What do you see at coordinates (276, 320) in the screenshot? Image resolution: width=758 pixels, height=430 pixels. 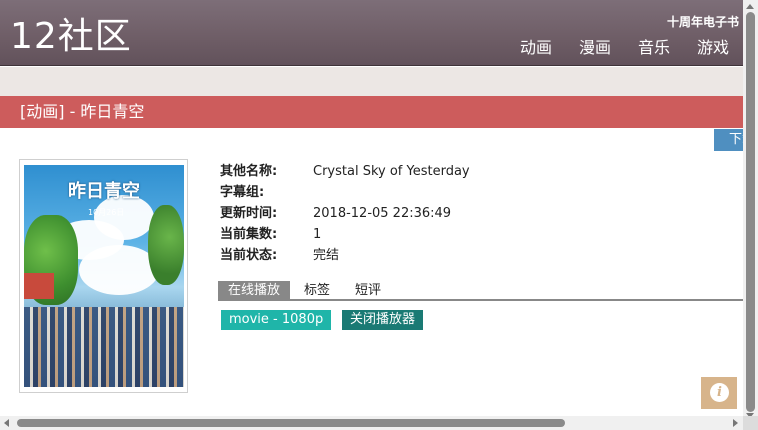 I see `source-movie-1080p-button: movie - 1080p` at bounding box center [276, 320].